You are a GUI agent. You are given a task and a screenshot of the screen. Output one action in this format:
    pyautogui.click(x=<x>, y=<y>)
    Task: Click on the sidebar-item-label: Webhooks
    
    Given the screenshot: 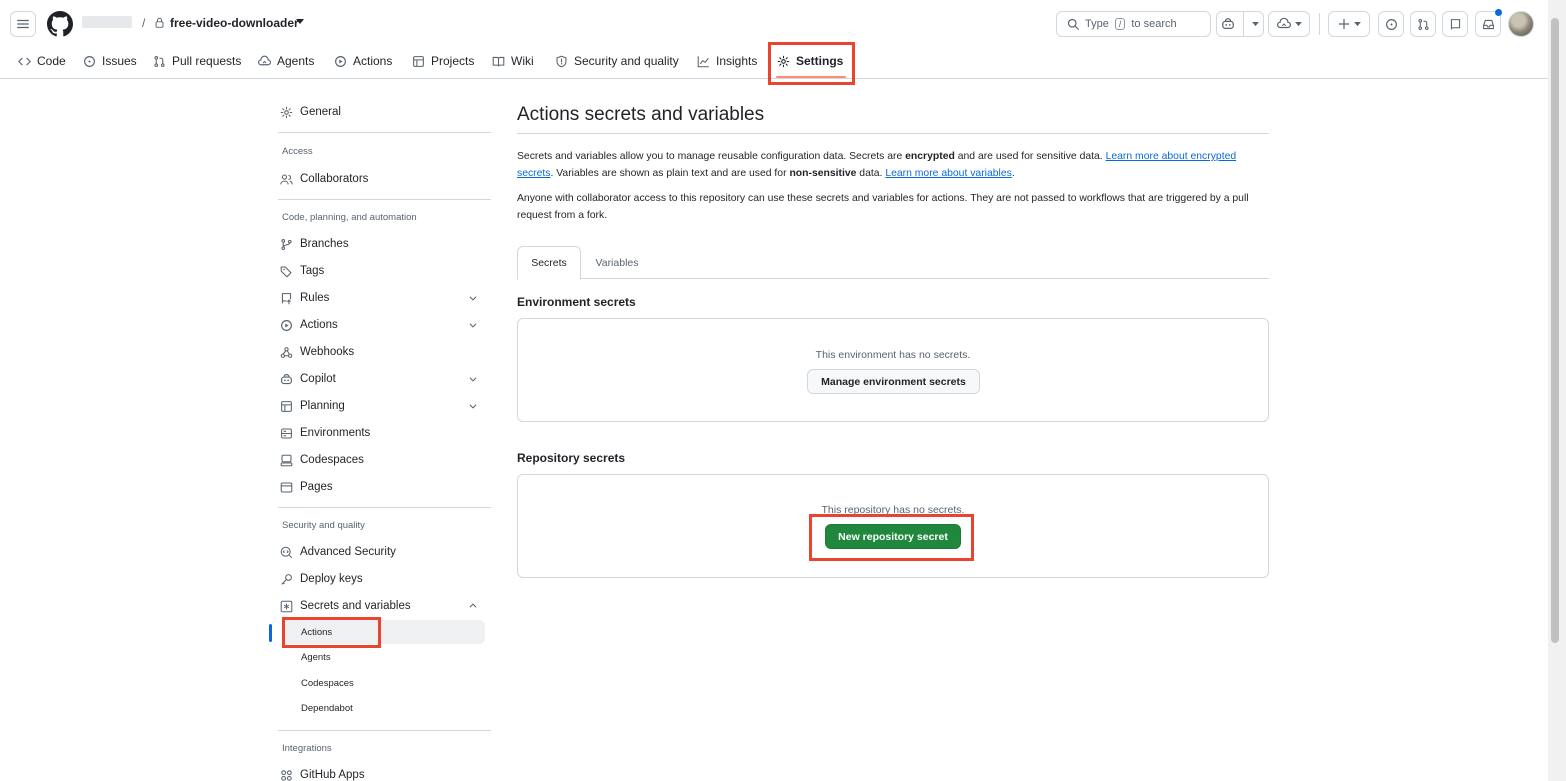 What is the action you would take?
    pyautogui.click(x=327, y=352)
    